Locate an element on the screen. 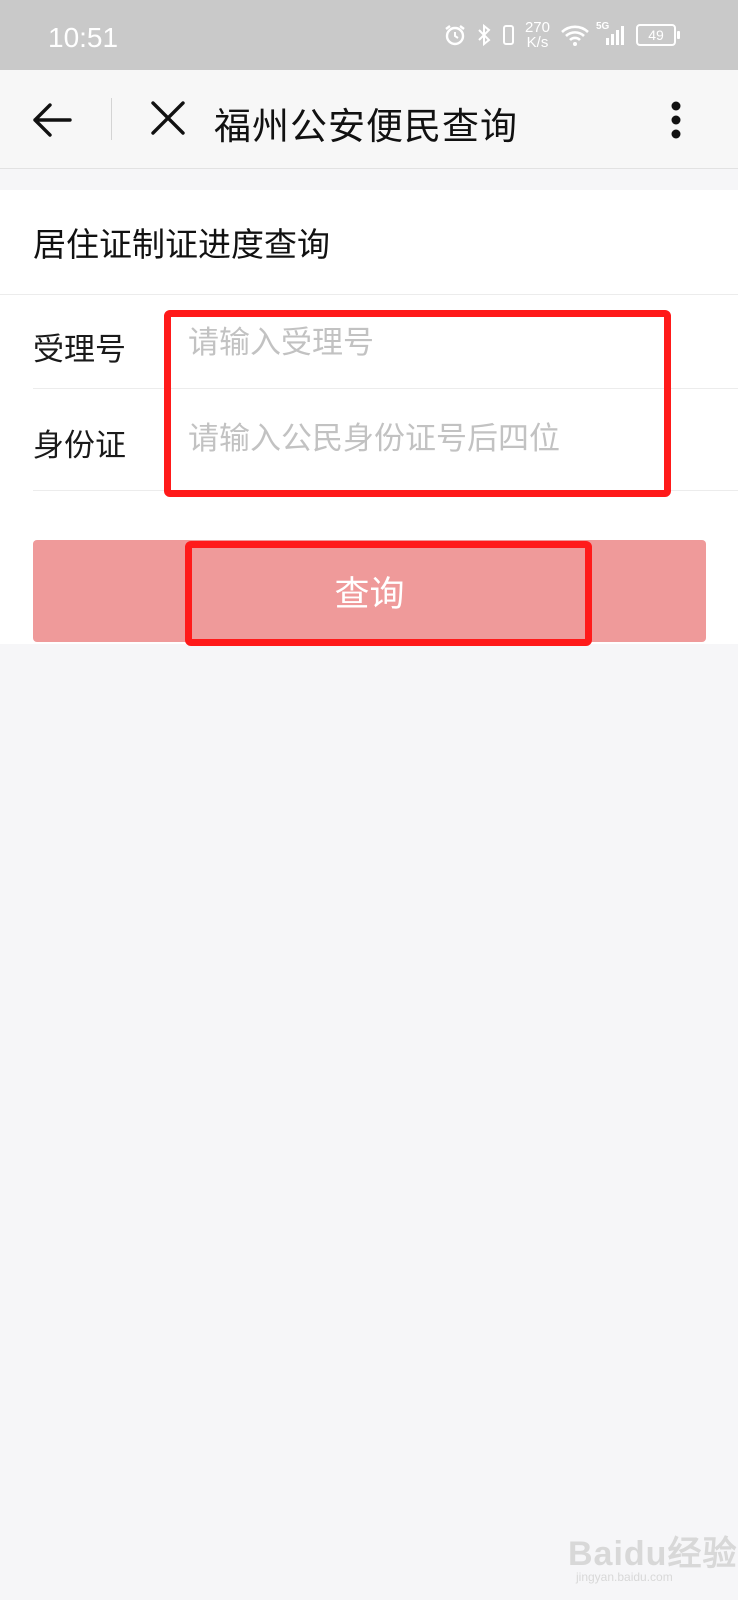 The height and width of the screenshot is (1600, 738). wifi-icon is located at coordinates (575, 35).